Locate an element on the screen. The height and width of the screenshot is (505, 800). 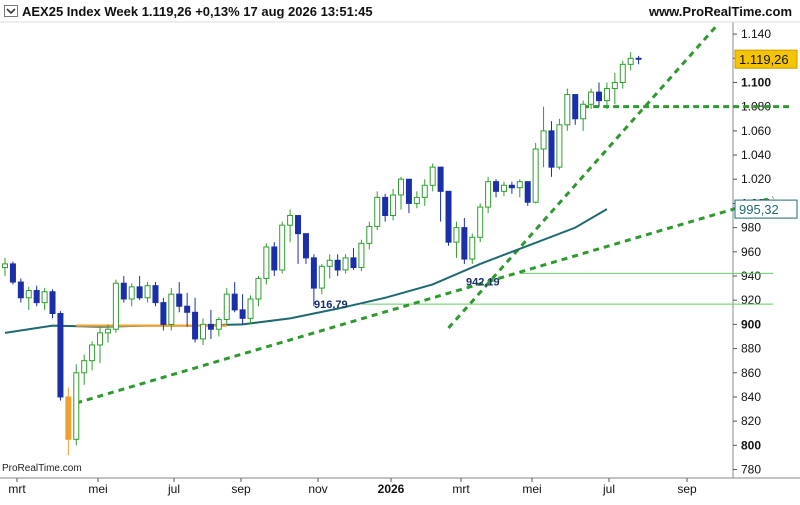
y-tick-label: 940 is located at coordinates (751, 276).